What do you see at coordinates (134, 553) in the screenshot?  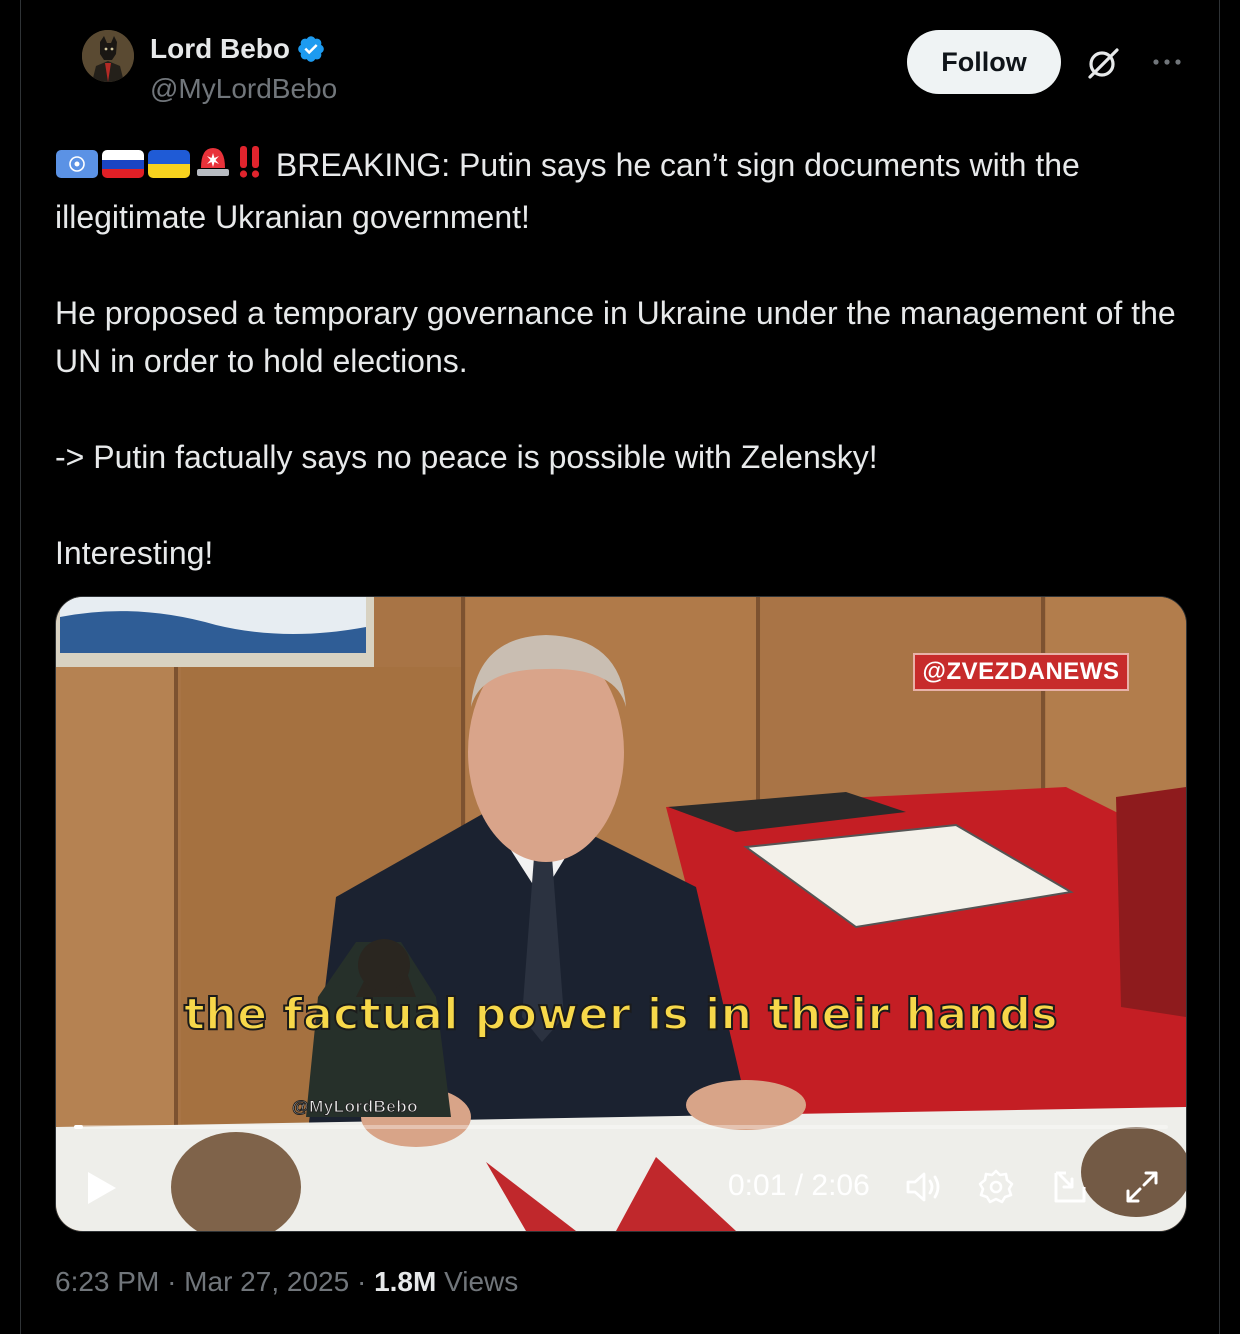 I see `tweet-paragraph-4: Interesting!` at bounding box center [134, 553].